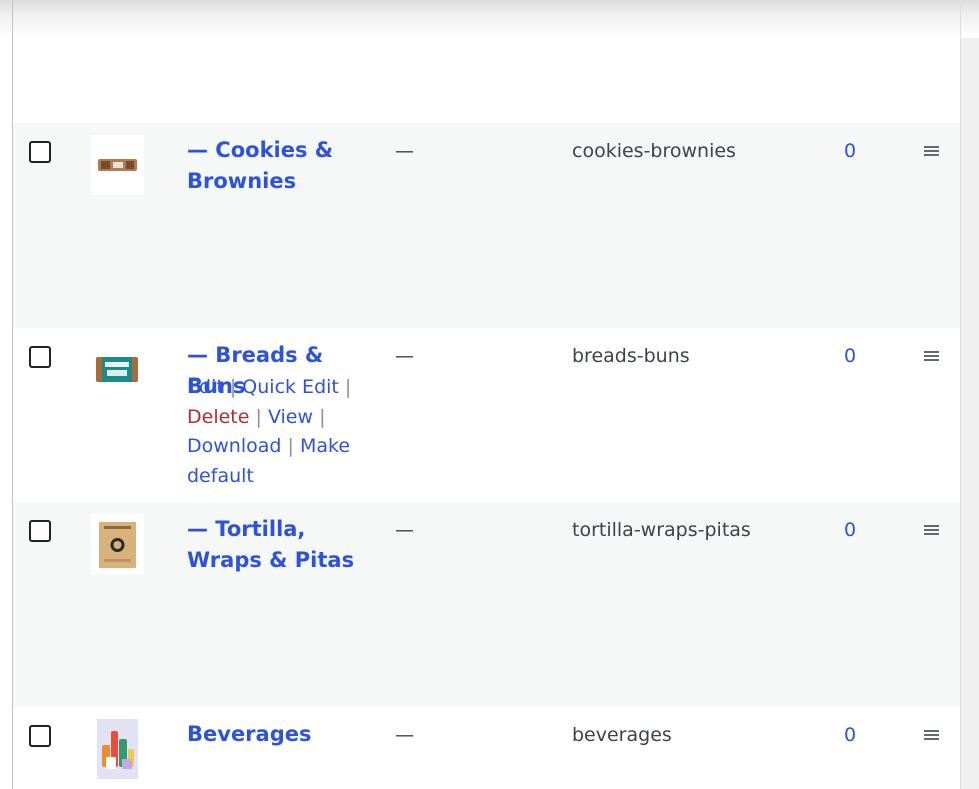 This screenshot has width=979, height=789. Describe the element at coordinates (960, 394) in the screenshot. I see `table-right-border` at that location.